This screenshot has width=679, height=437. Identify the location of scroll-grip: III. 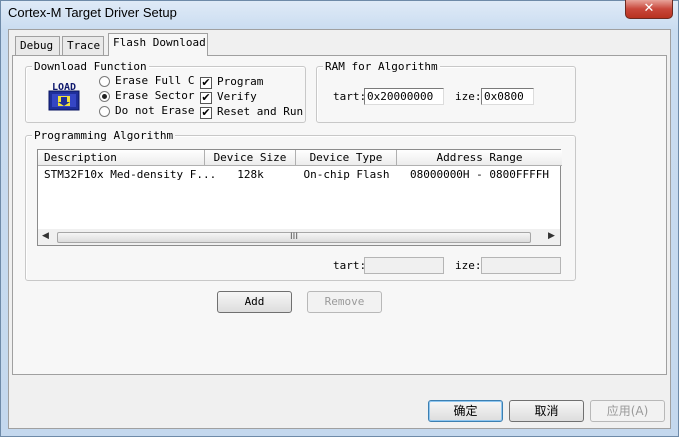
(294, 237).